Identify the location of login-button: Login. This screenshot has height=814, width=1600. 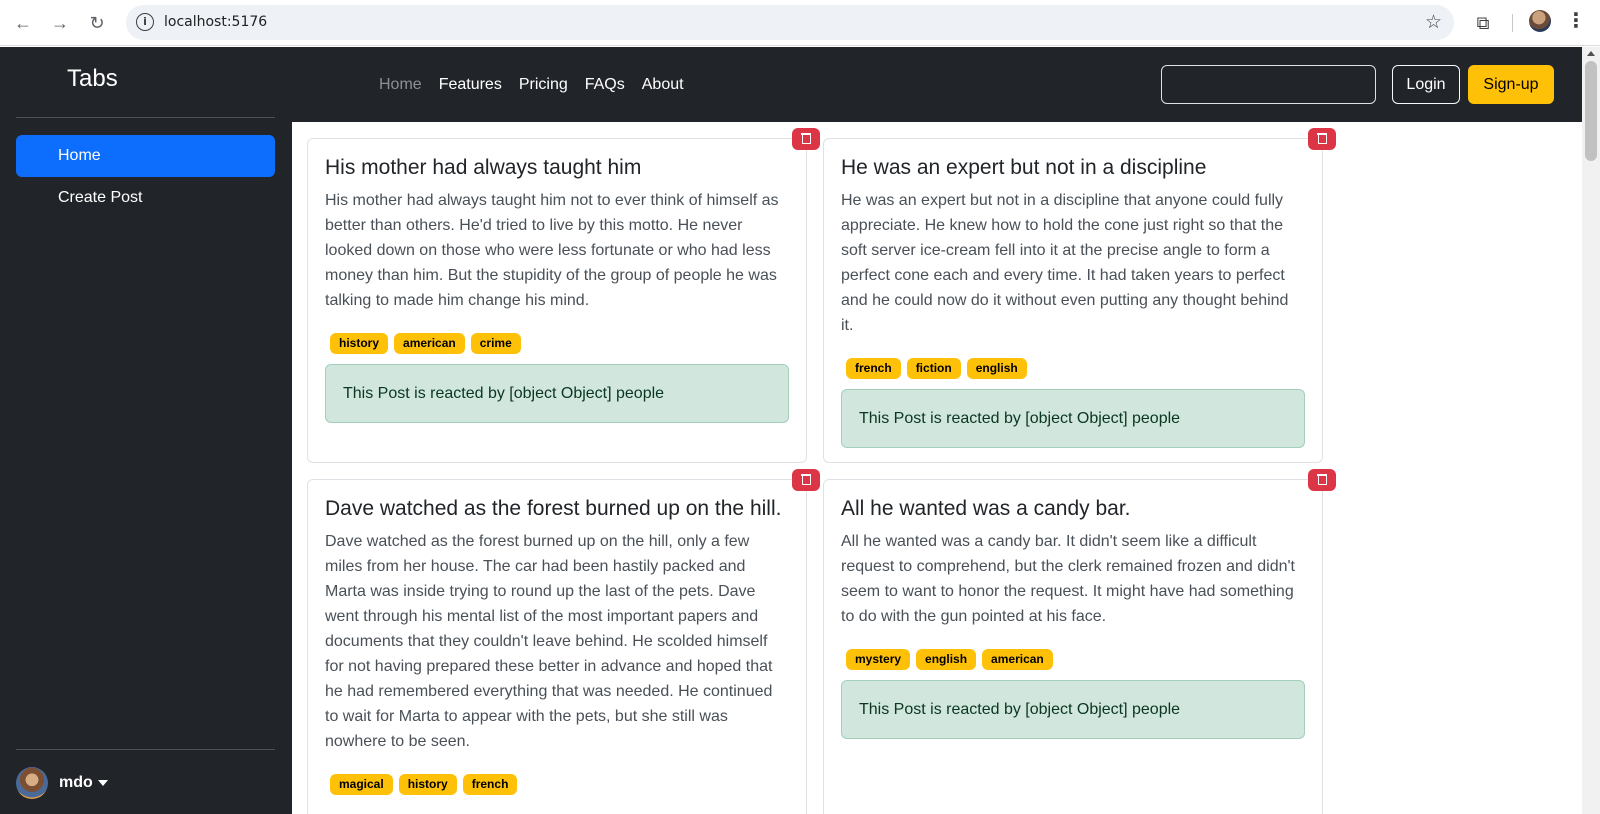
(1426, 84).